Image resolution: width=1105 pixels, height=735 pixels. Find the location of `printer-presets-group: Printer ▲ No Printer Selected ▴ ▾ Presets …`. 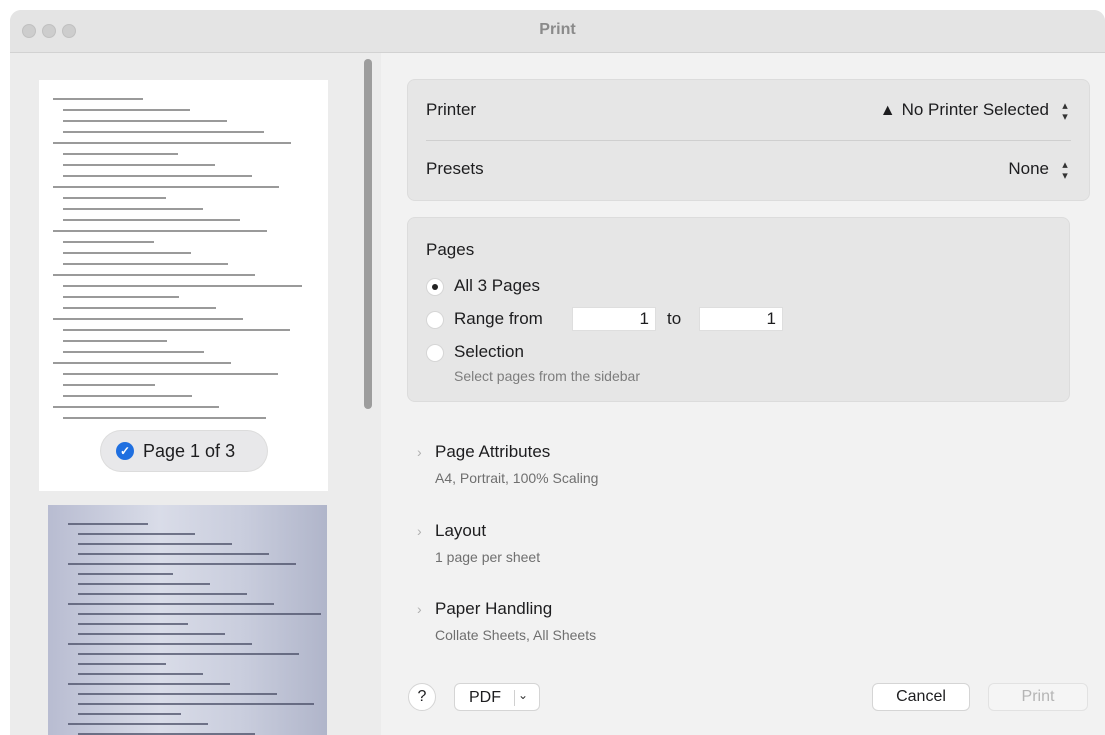

printer-presets-group: Printer ▲ No Printer Selected ▴ ▾ Presets … is located at coordinates (748, 140).